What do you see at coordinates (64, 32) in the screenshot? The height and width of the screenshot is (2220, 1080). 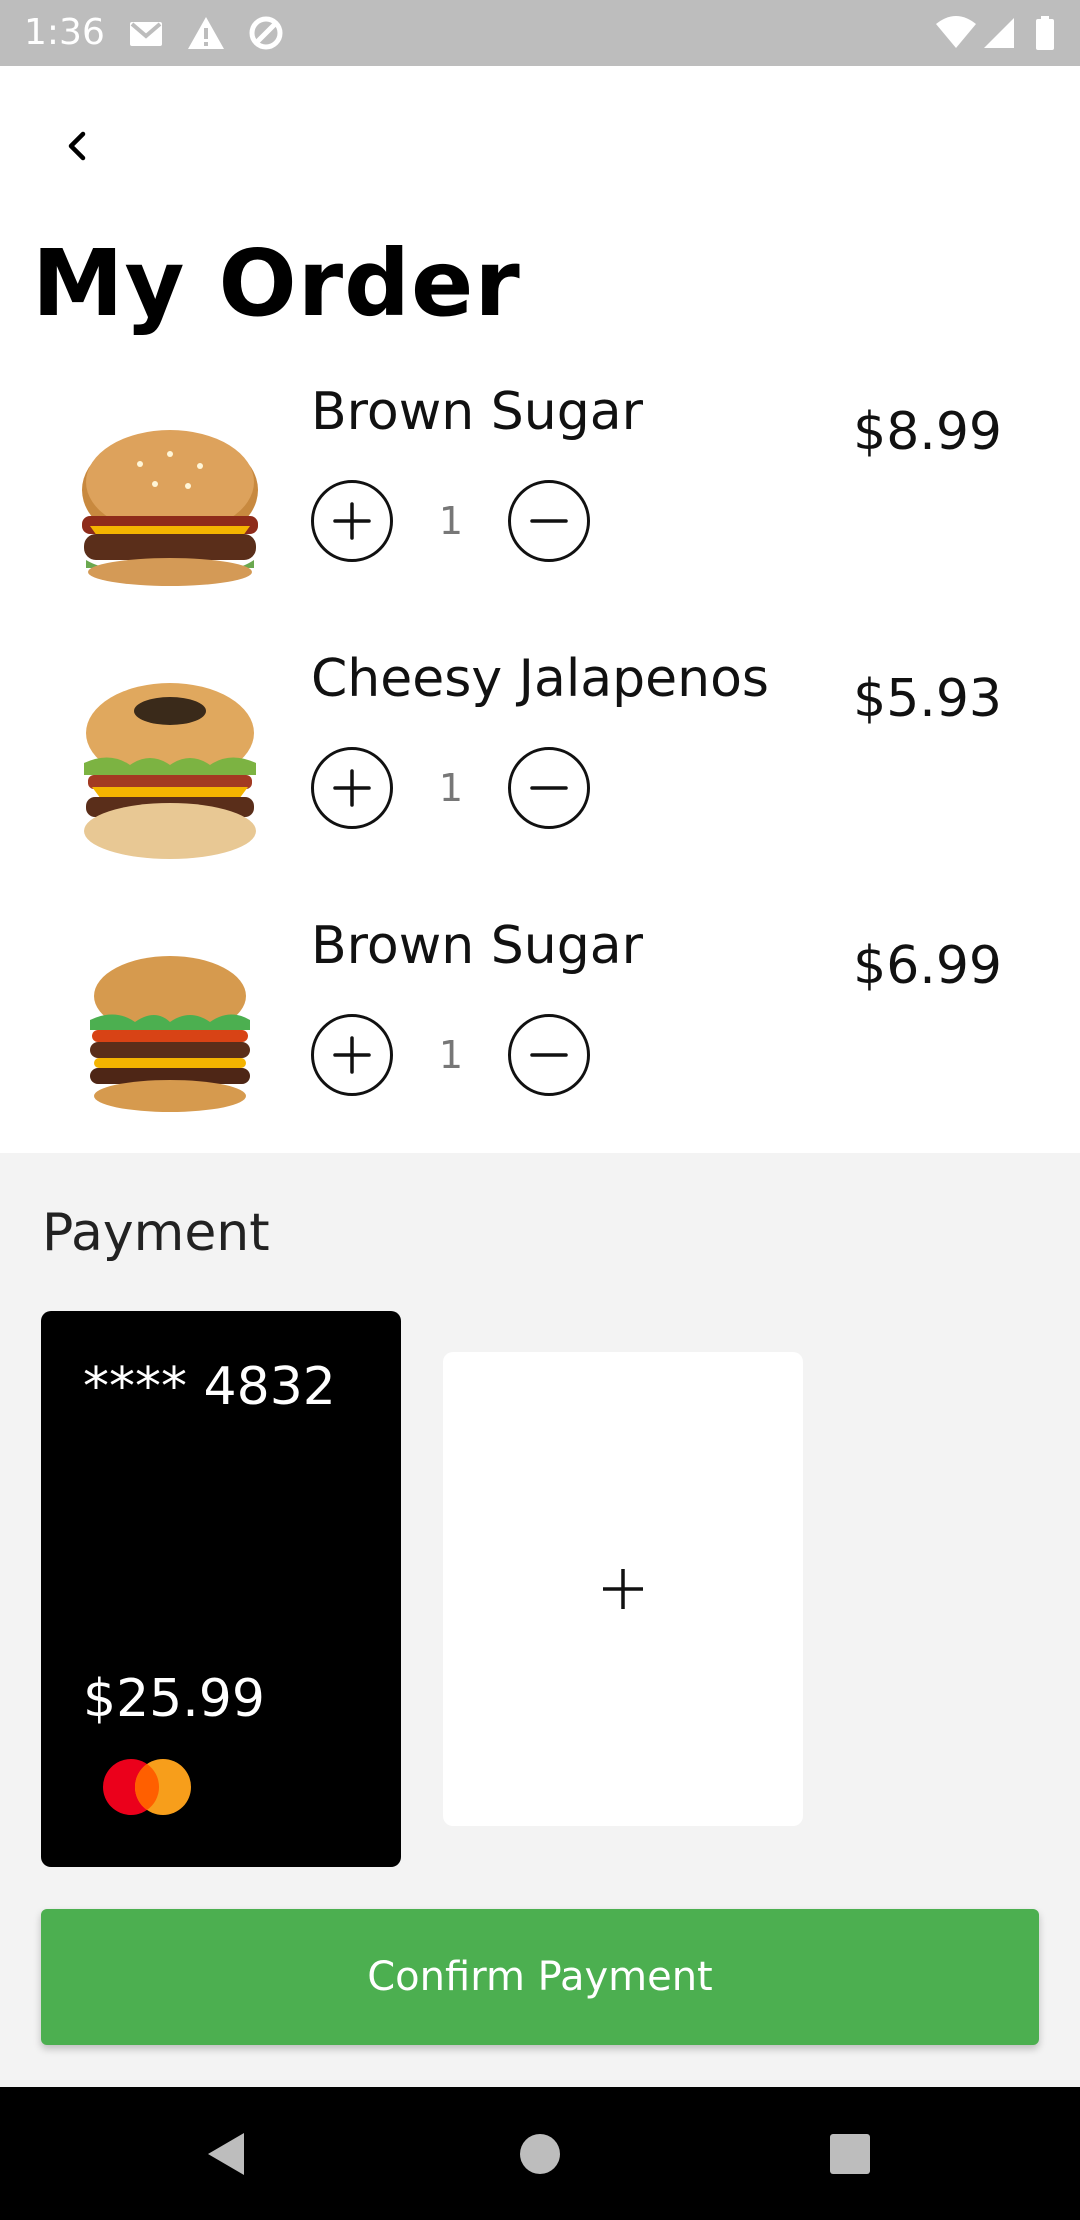 I see `status-time: 1:36` at bounding box center [64, 32].